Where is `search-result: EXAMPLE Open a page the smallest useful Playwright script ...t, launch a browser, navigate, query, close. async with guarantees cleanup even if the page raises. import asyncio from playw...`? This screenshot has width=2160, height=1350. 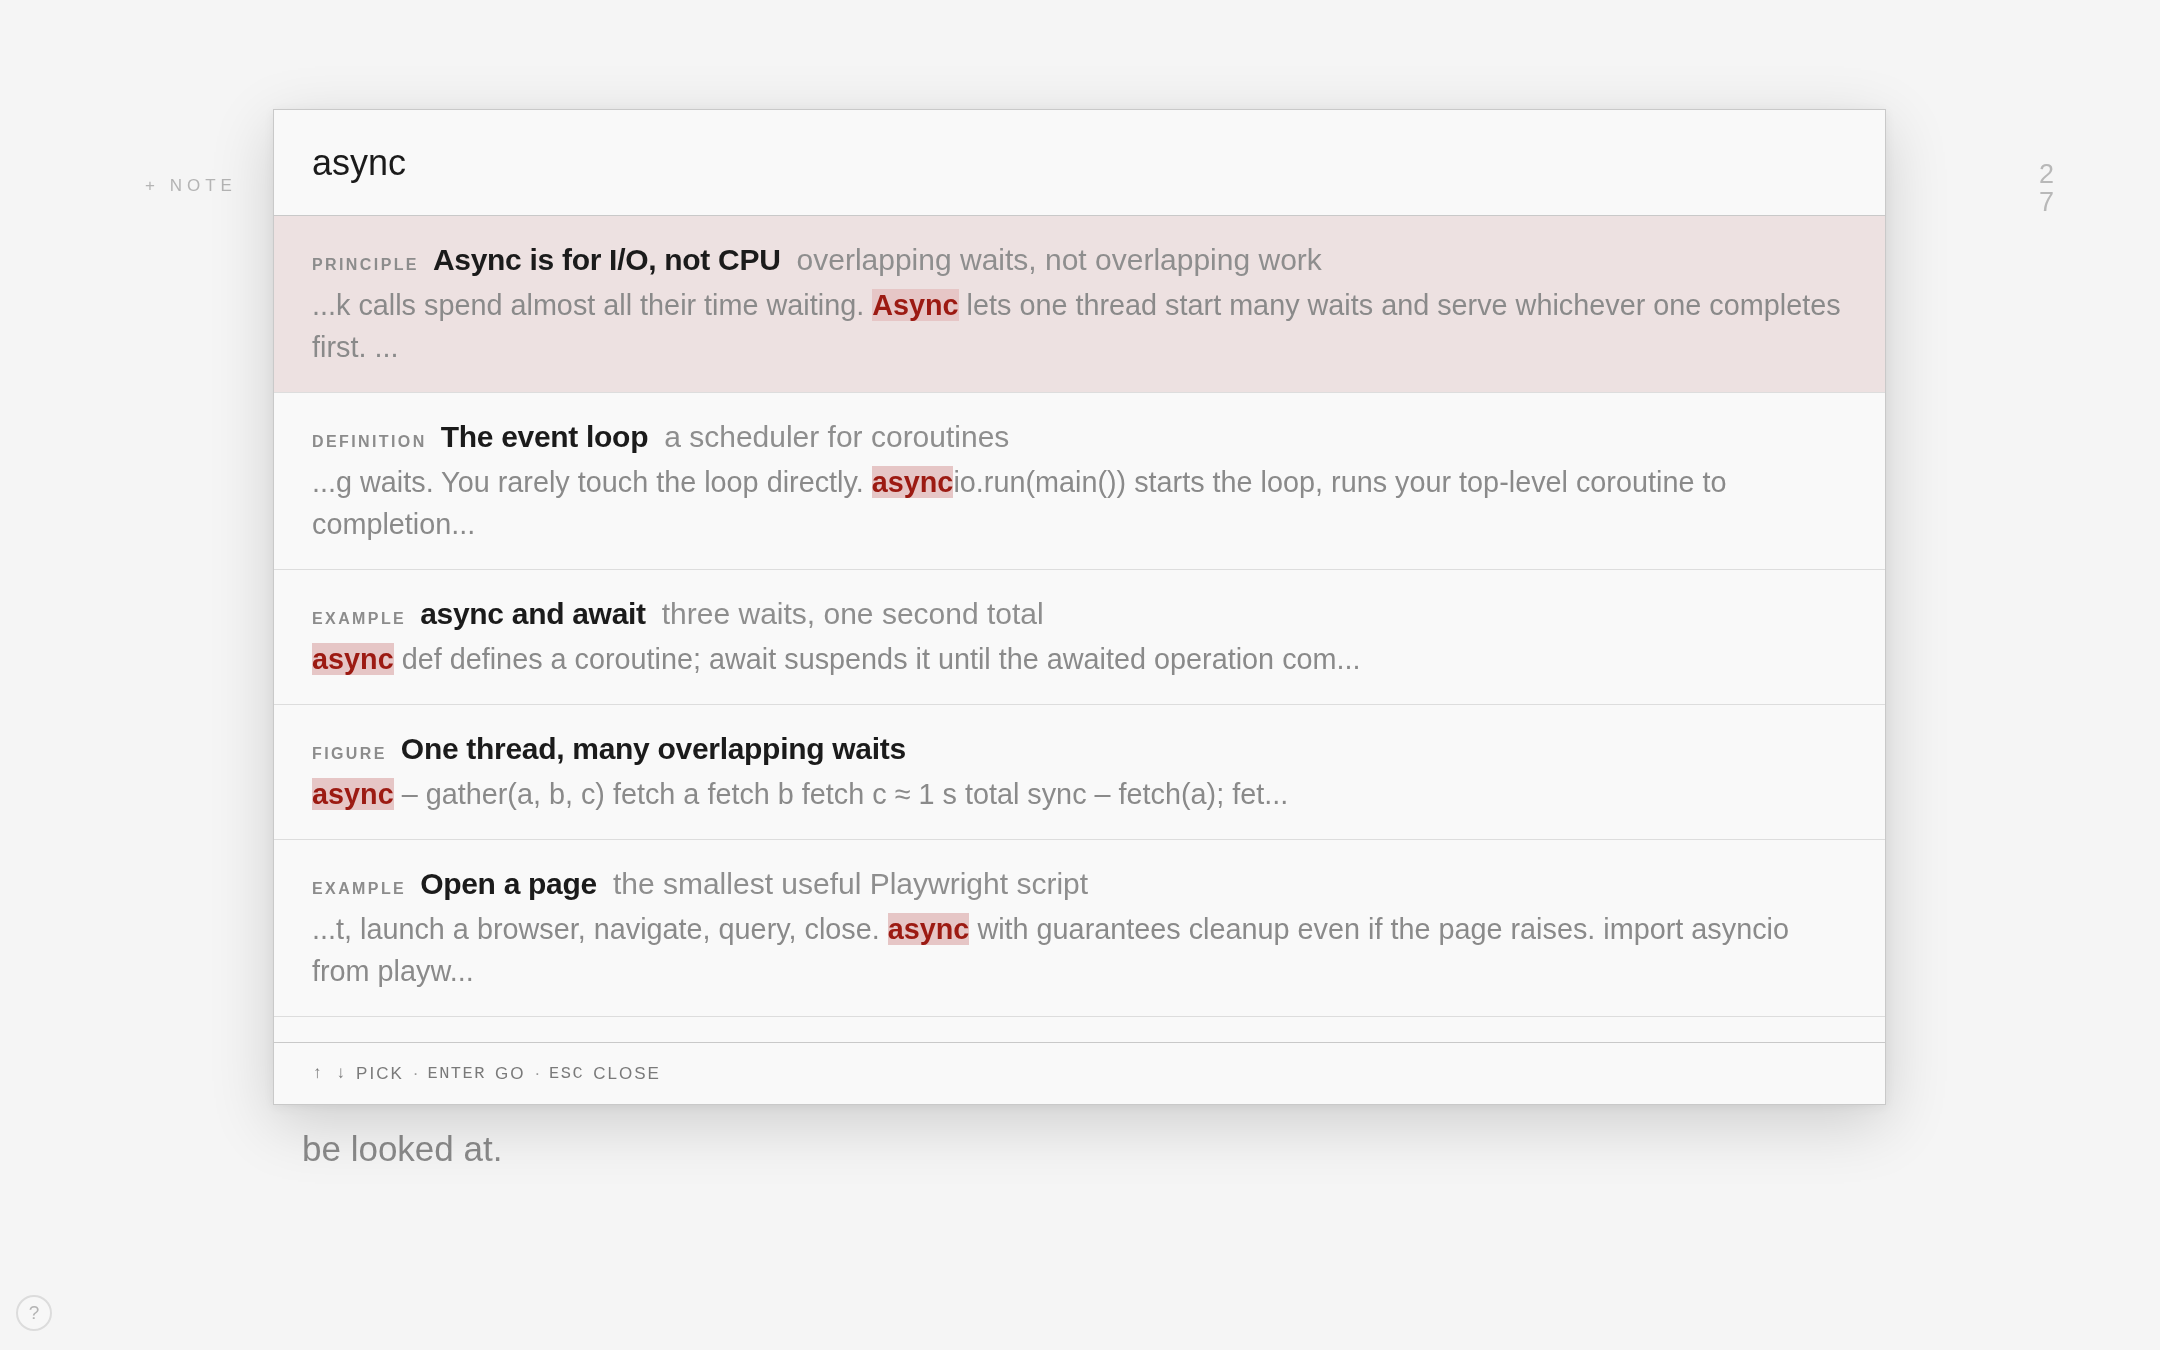 search-result: EXAMPLE Open a page the smallest useful Playwright script ...t, launch a browser, navigate, query, close. async with guarantees cleanup even if the page raises. import asyncio from playw... is located at coordinates (1079, 928).